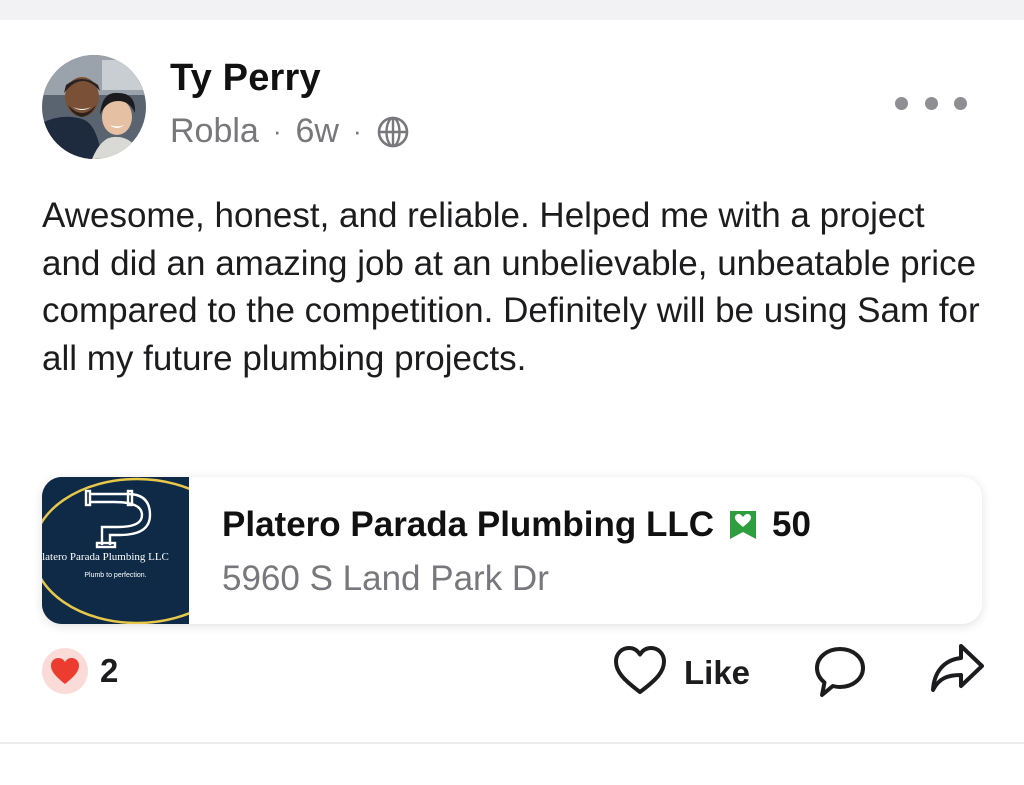 This screenshot has width=1024, height=785. Describe the element at coordinates (468, 525) in the screenshot. I see `business-name: Platero Parada Plumbing LLC` at that location.